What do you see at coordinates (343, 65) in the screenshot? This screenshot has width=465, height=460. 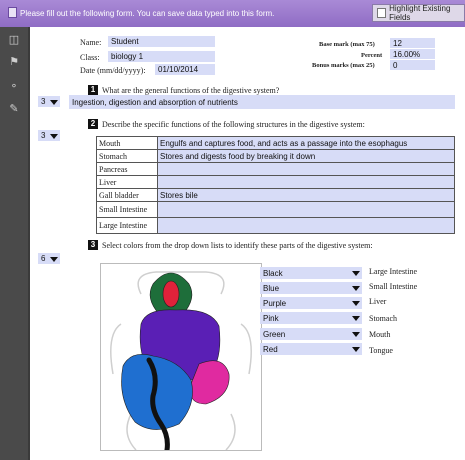 I see `bonus-marks-label: Bonus marks (max 25)` at bounding box center [343, 65].